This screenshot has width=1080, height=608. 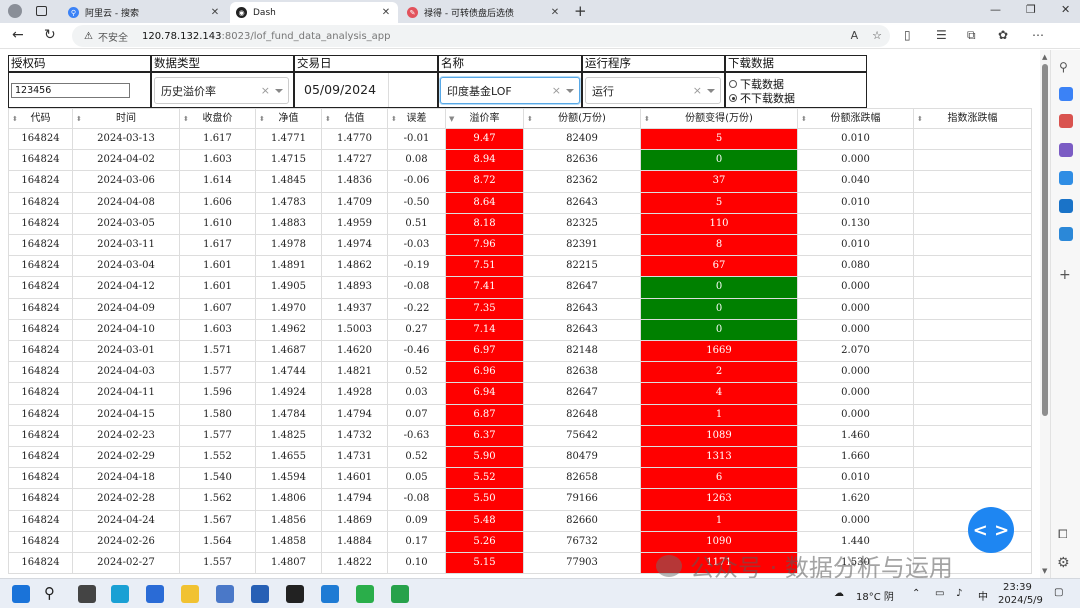 I want to click on edge-icon, so click(x=120, y=594).